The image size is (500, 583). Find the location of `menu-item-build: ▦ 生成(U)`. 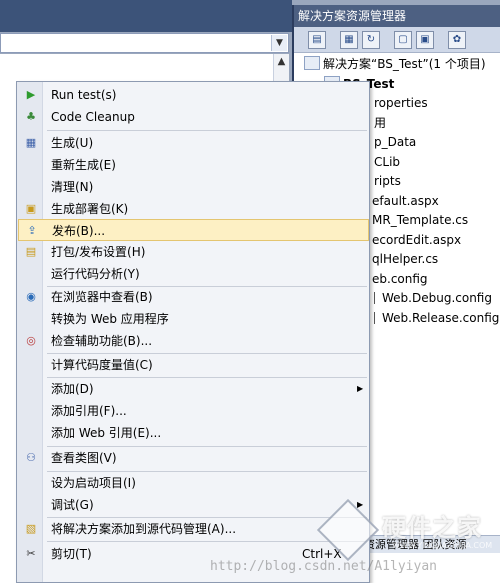

menu-item-build: ▦ 生成(U) is located at coordinates (193, 143).